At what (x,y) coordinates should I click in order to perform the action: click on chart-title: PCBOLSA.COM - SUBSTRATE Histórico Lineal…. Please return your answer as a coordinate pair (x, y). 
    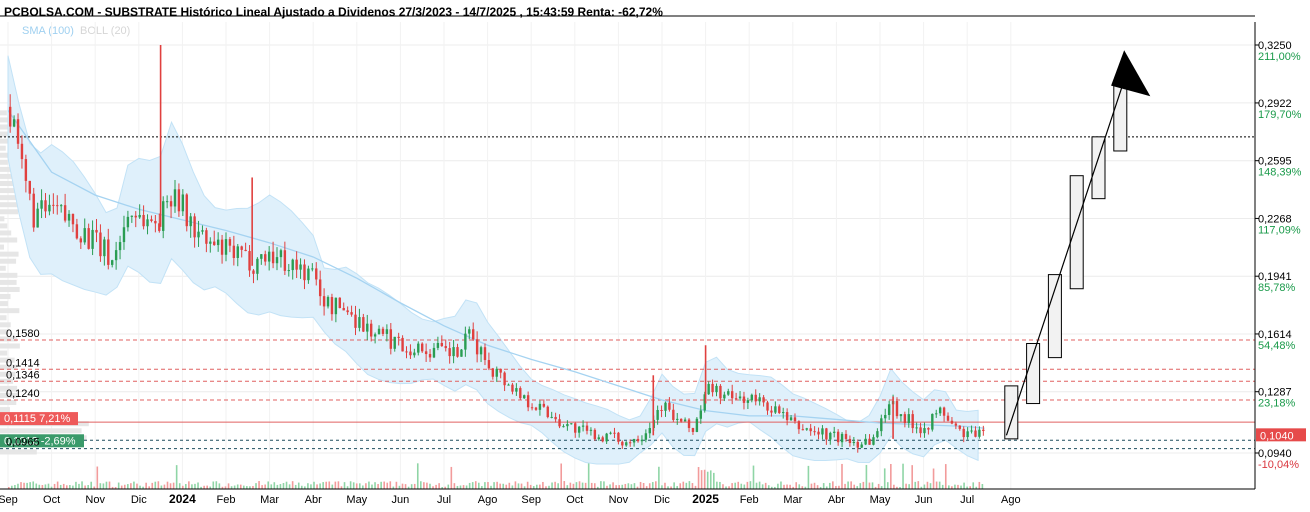
    Looking at the image, I should click on (333, 12).